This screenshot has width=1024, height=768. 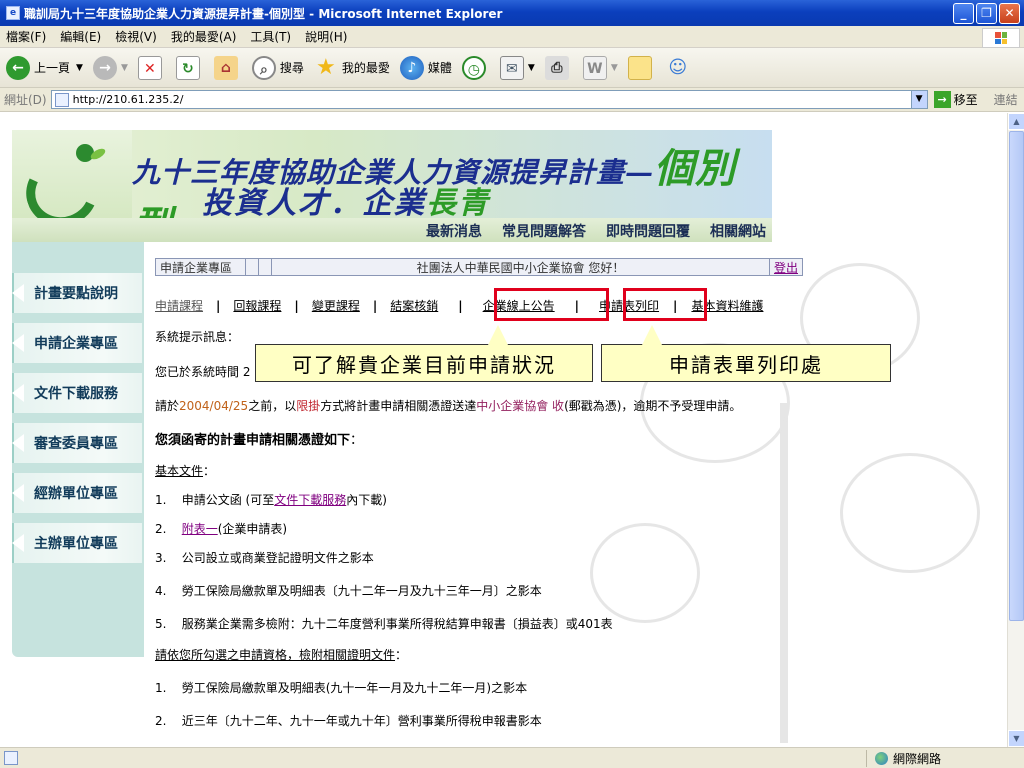 I want to click on mail-button: ✉ ▼, so click(x=517, y=67).